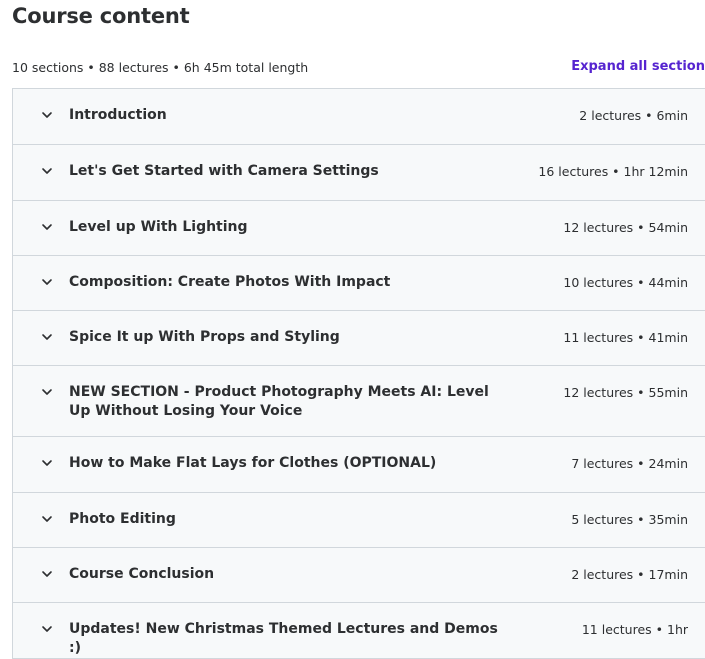  What do you see at coordinates (359, 575) in the screenshot?
I see `section-row-conclusion: Course Conclusion 2 lectures • 17min` at bounding box center [359, 575].